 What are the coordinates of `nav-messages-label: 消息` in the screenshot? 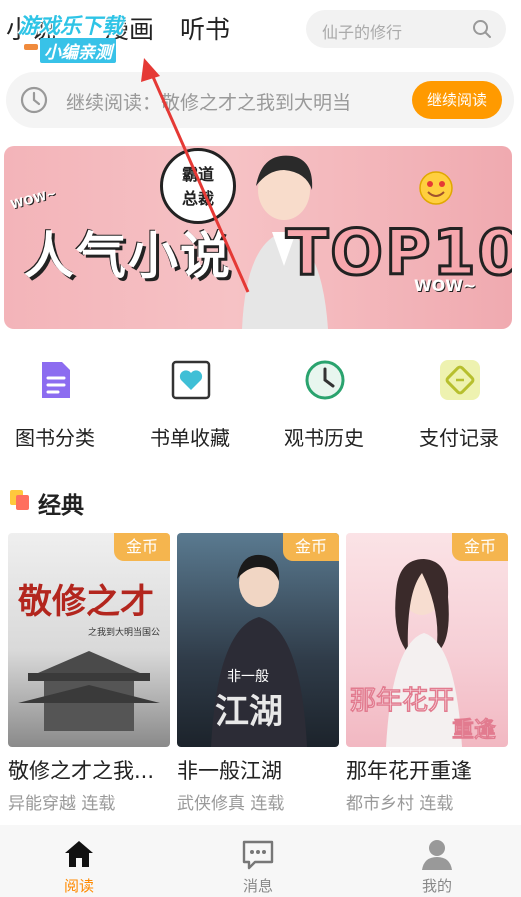 It's located at (257, 886).